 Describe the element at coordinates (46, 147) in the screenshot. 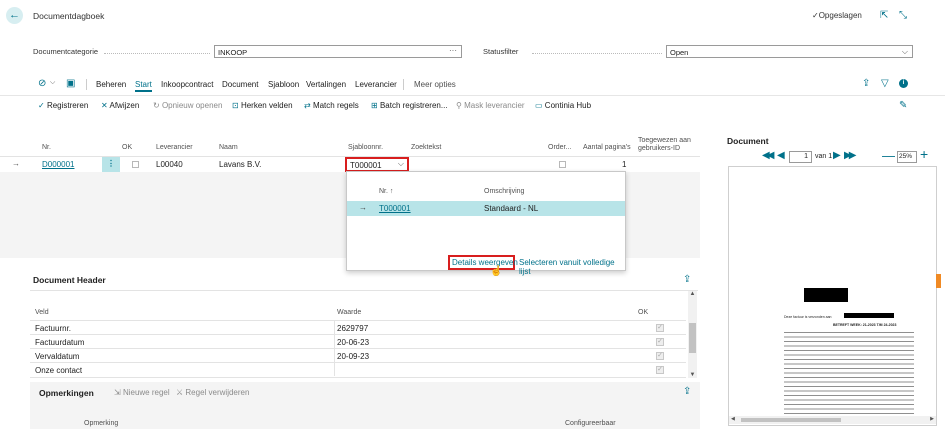

I see `col-nr: Nr.` at that location.